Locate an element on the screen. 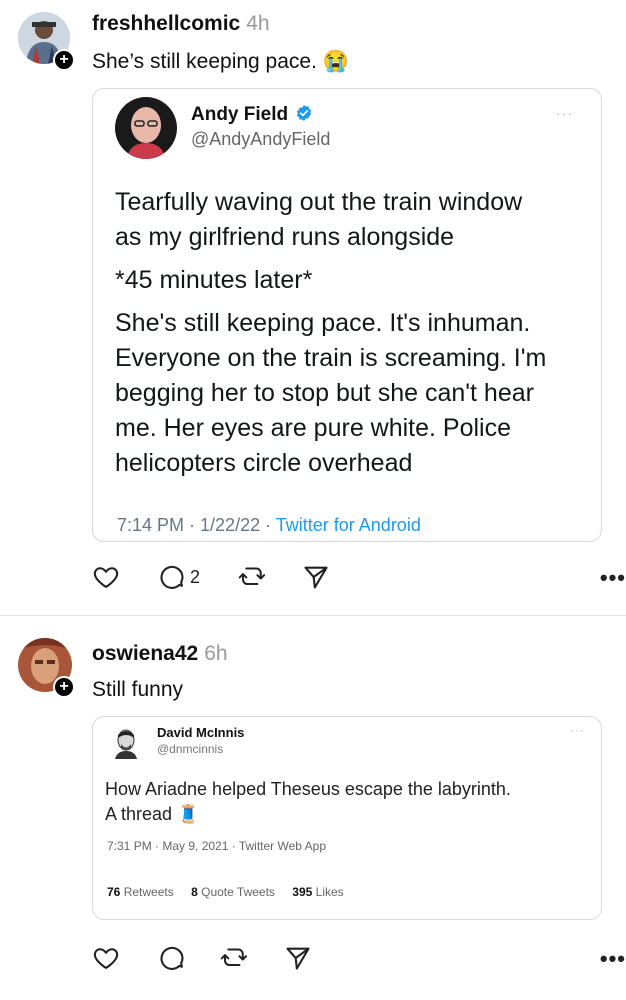  tweet-line: Everyone on the train is screaming. I'm is located at coordinates (331, 358).